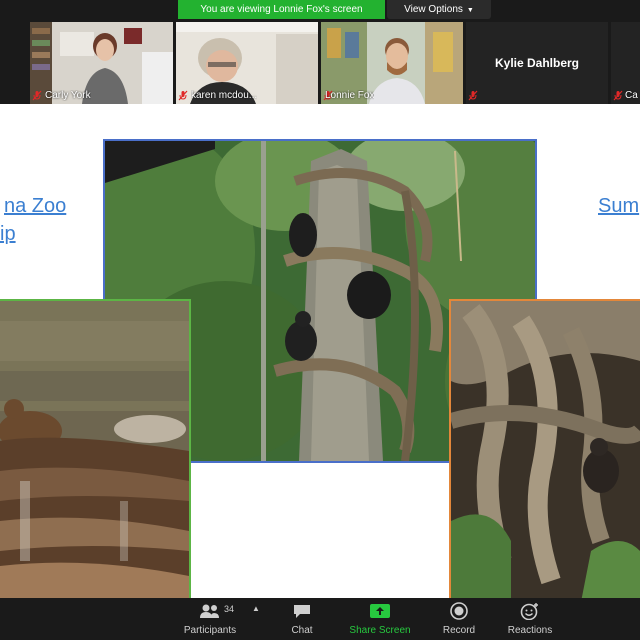  Describe the element at coordinates (433, 9) in the screenshot. I see `view-options-label: View Options` at that location.